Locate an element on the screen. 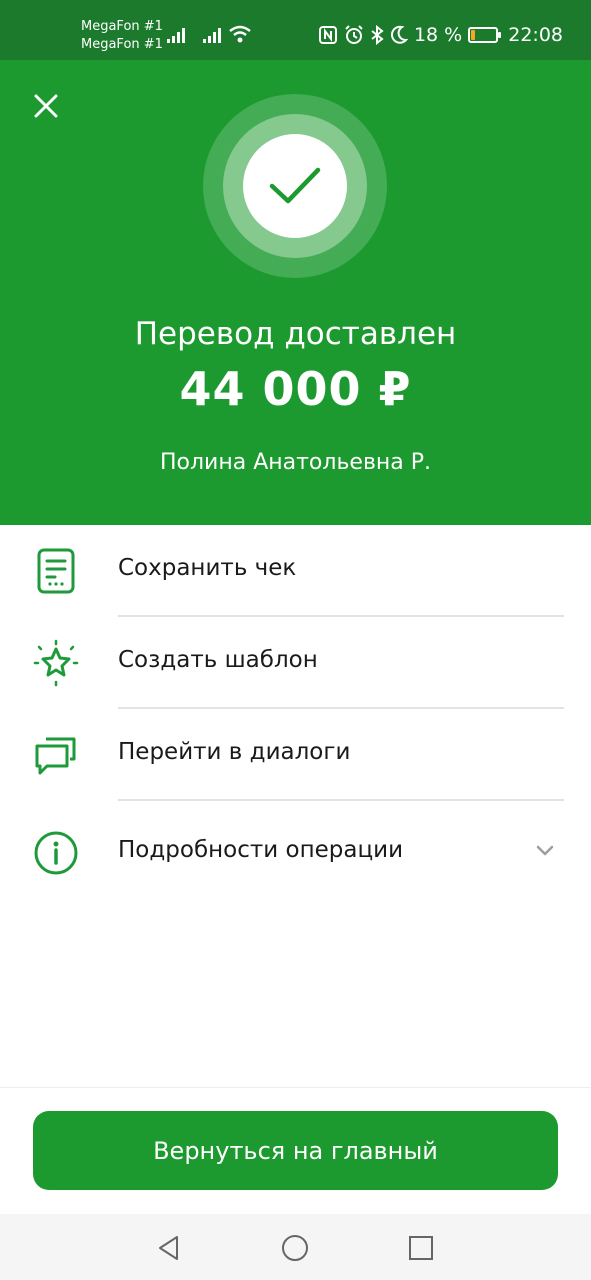 Image resolution: width=591 pixels, height=1280 pixels. go-to-dialogs-item: Перейти в диалоги is located at coordinates (295, 755).